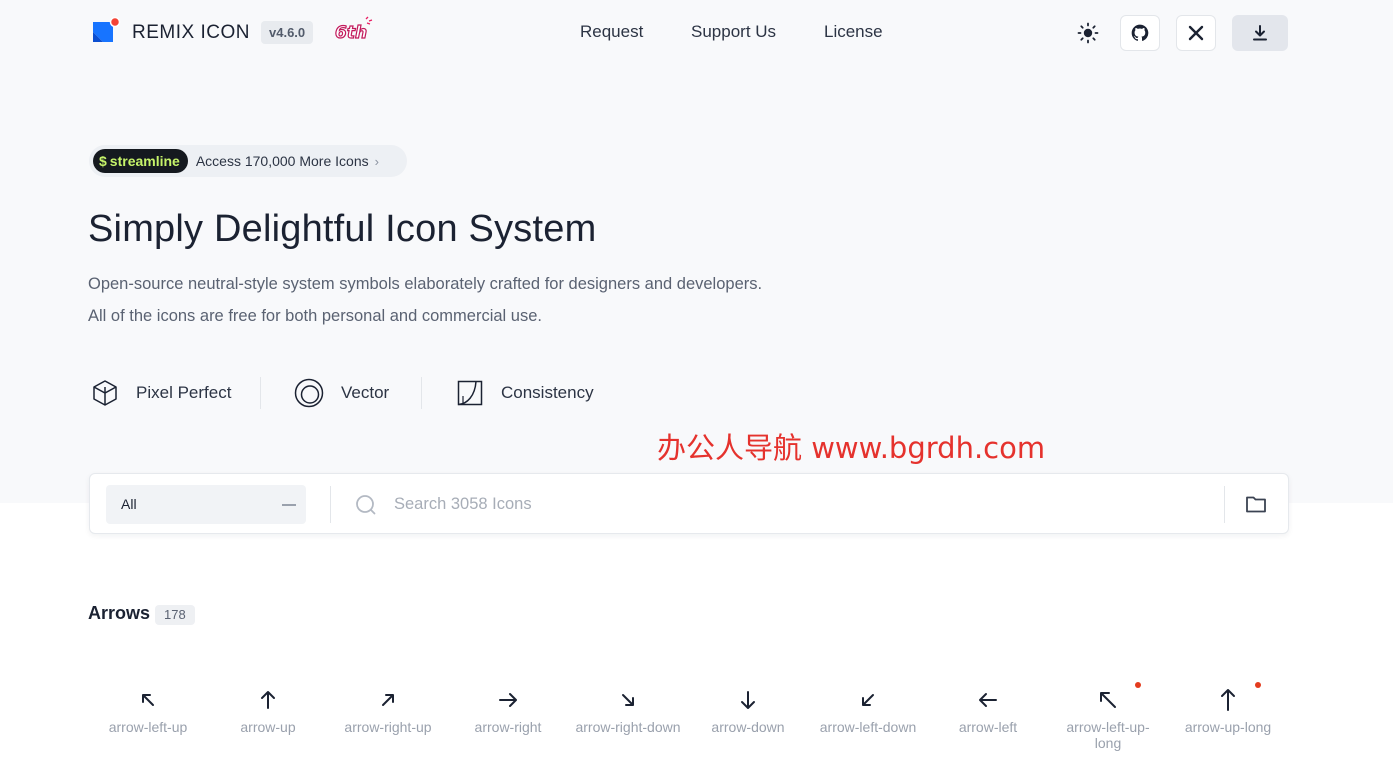  What do you see at coordinates (388, 700) in the screenshot?
I see `arrow-right-up-icon` at bounding box center [388, 700].